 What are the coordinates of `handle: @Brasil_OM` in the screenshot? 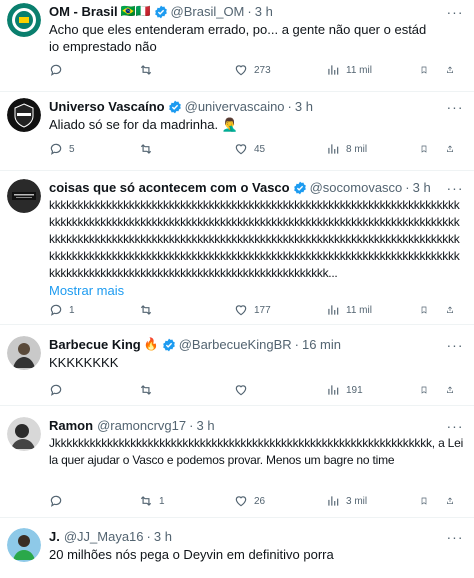 It's located at (208, 11).